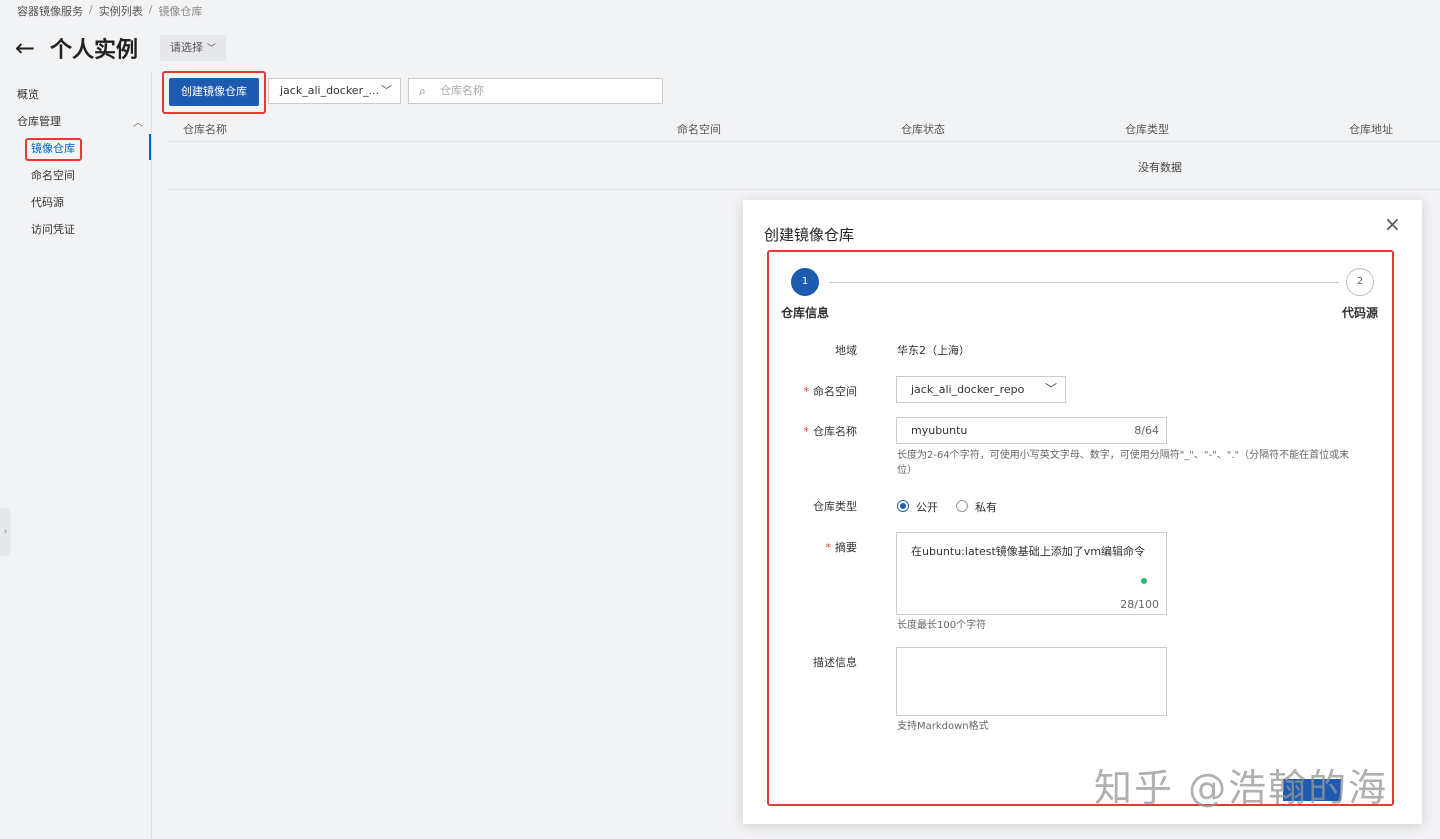  I want to click on sidebar-collapse-handle: ›, so click(5, 532).